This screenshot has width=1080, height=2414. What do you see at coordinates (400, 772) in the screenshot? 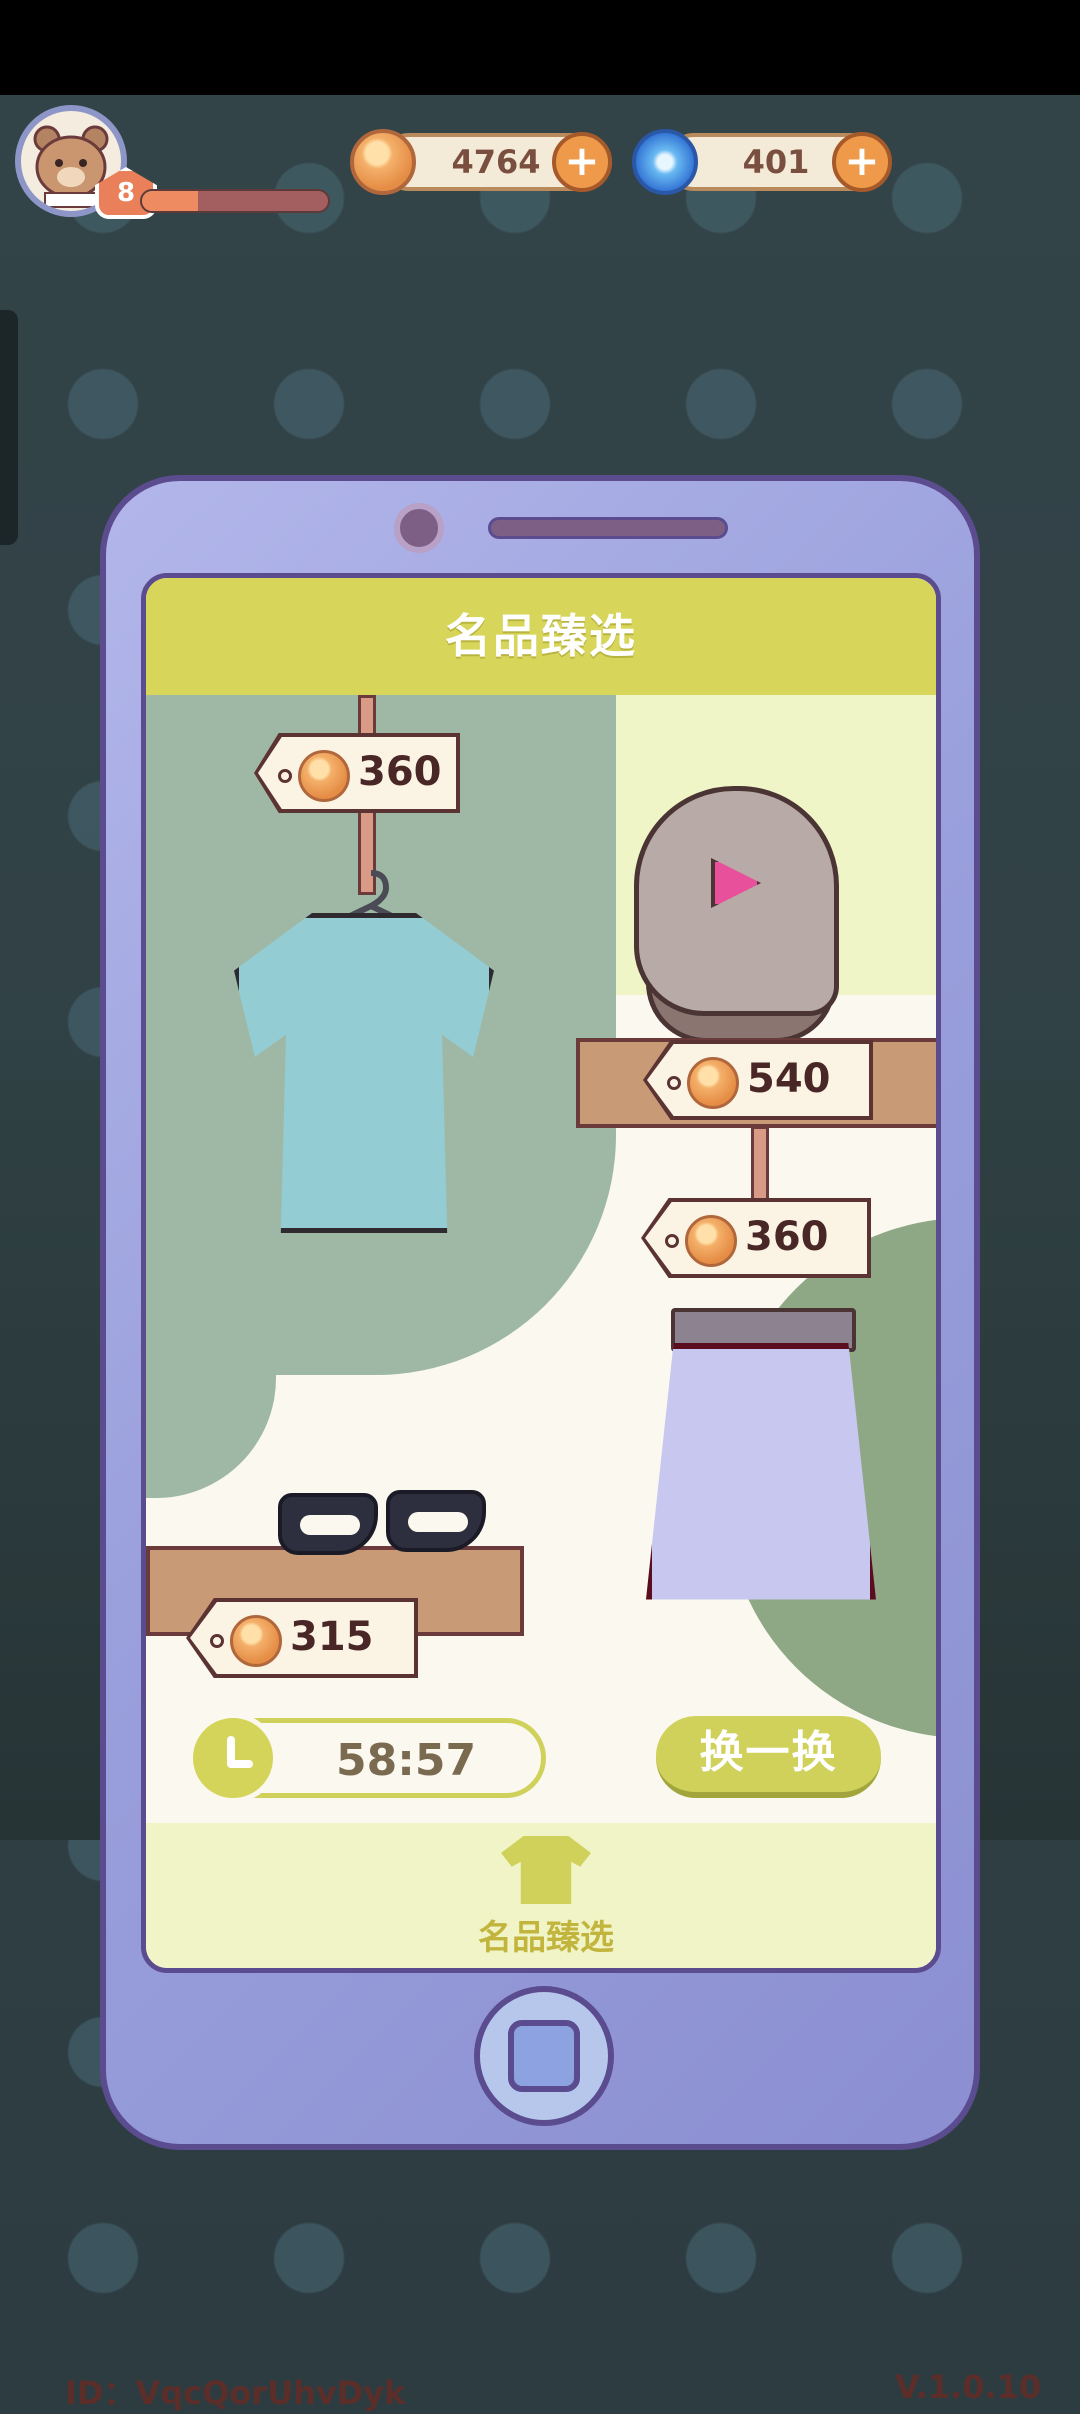
I see `shirt-price: 360` at bounding box center [400, 772].